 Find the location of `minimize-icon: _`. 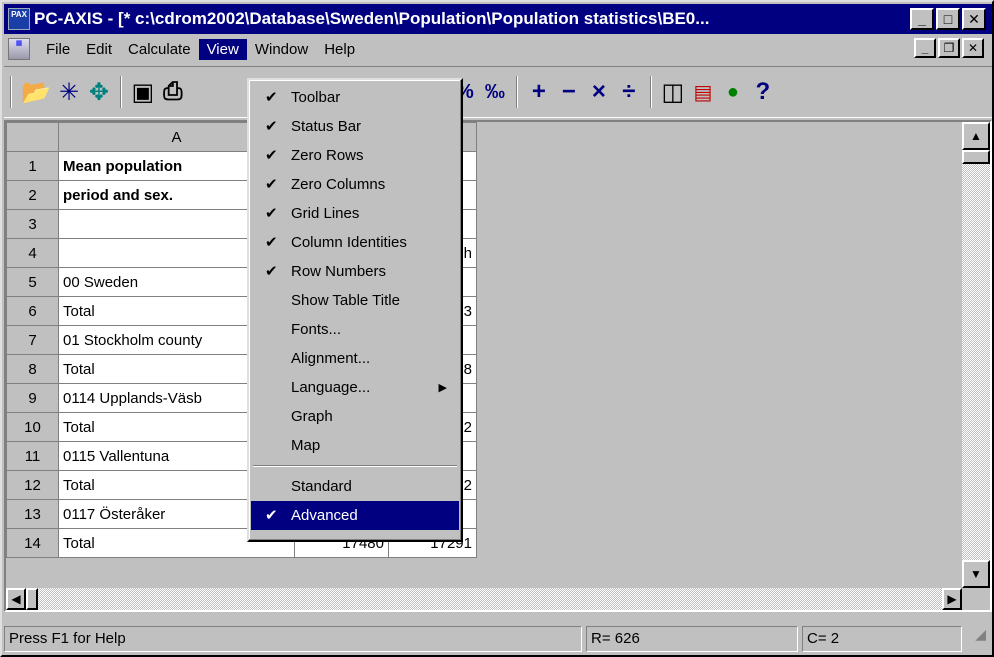

minimize-icon: _ is located at coordinates (922, 19).